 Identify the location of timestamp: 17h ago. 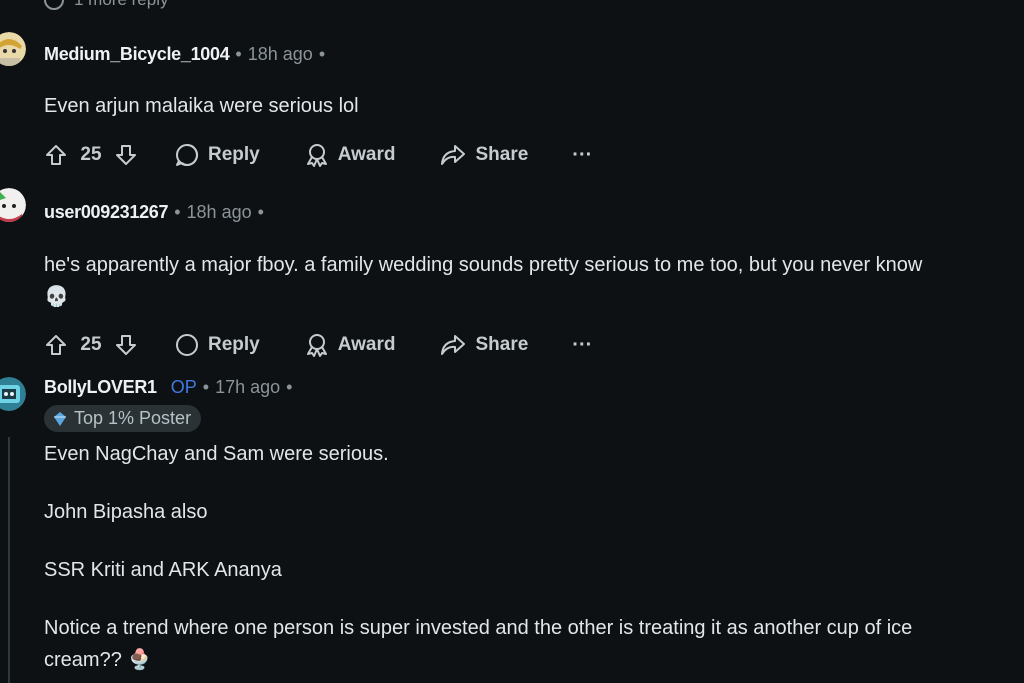
(247, 387).